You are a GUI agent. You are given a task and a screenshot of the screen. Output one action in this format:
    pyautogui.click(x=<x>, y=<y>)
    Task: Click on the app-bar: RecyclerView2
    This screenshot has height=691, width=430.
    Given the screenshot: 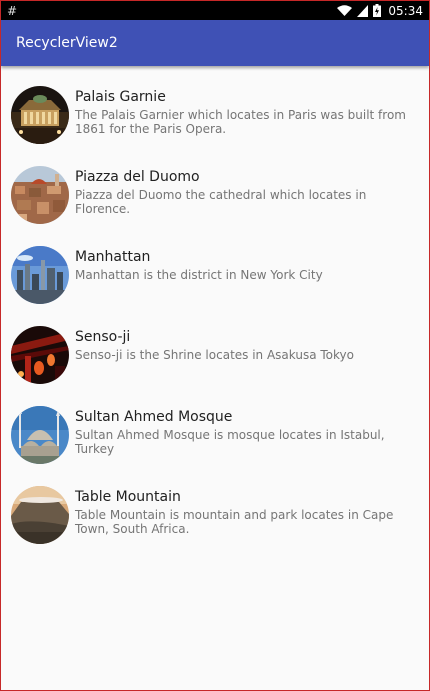 What is the action you would take?
    pyautogui.click(x=215, y=43)
    